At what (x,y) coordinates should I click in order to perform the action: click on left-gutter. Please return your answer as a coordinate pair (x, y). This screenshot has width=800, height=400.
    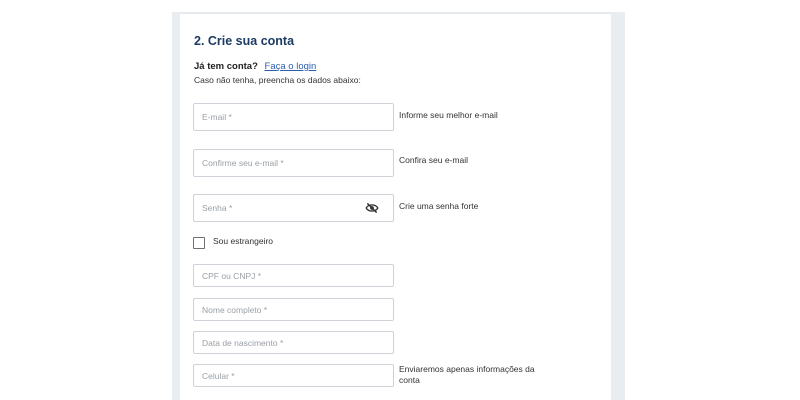
    Looking at the image, I should click on (176, 206).